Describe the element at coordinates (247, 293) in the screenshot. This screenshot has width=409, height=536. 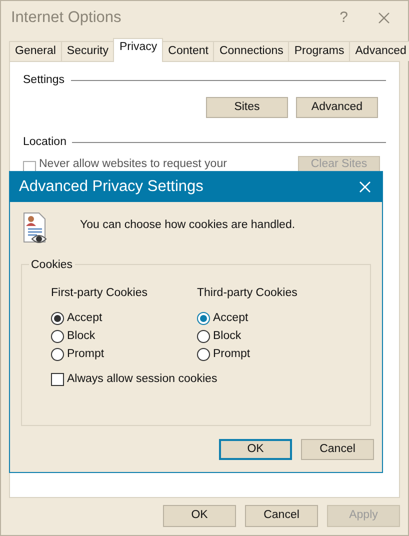
I see `column-heading: Third-party Cookies` at that location.